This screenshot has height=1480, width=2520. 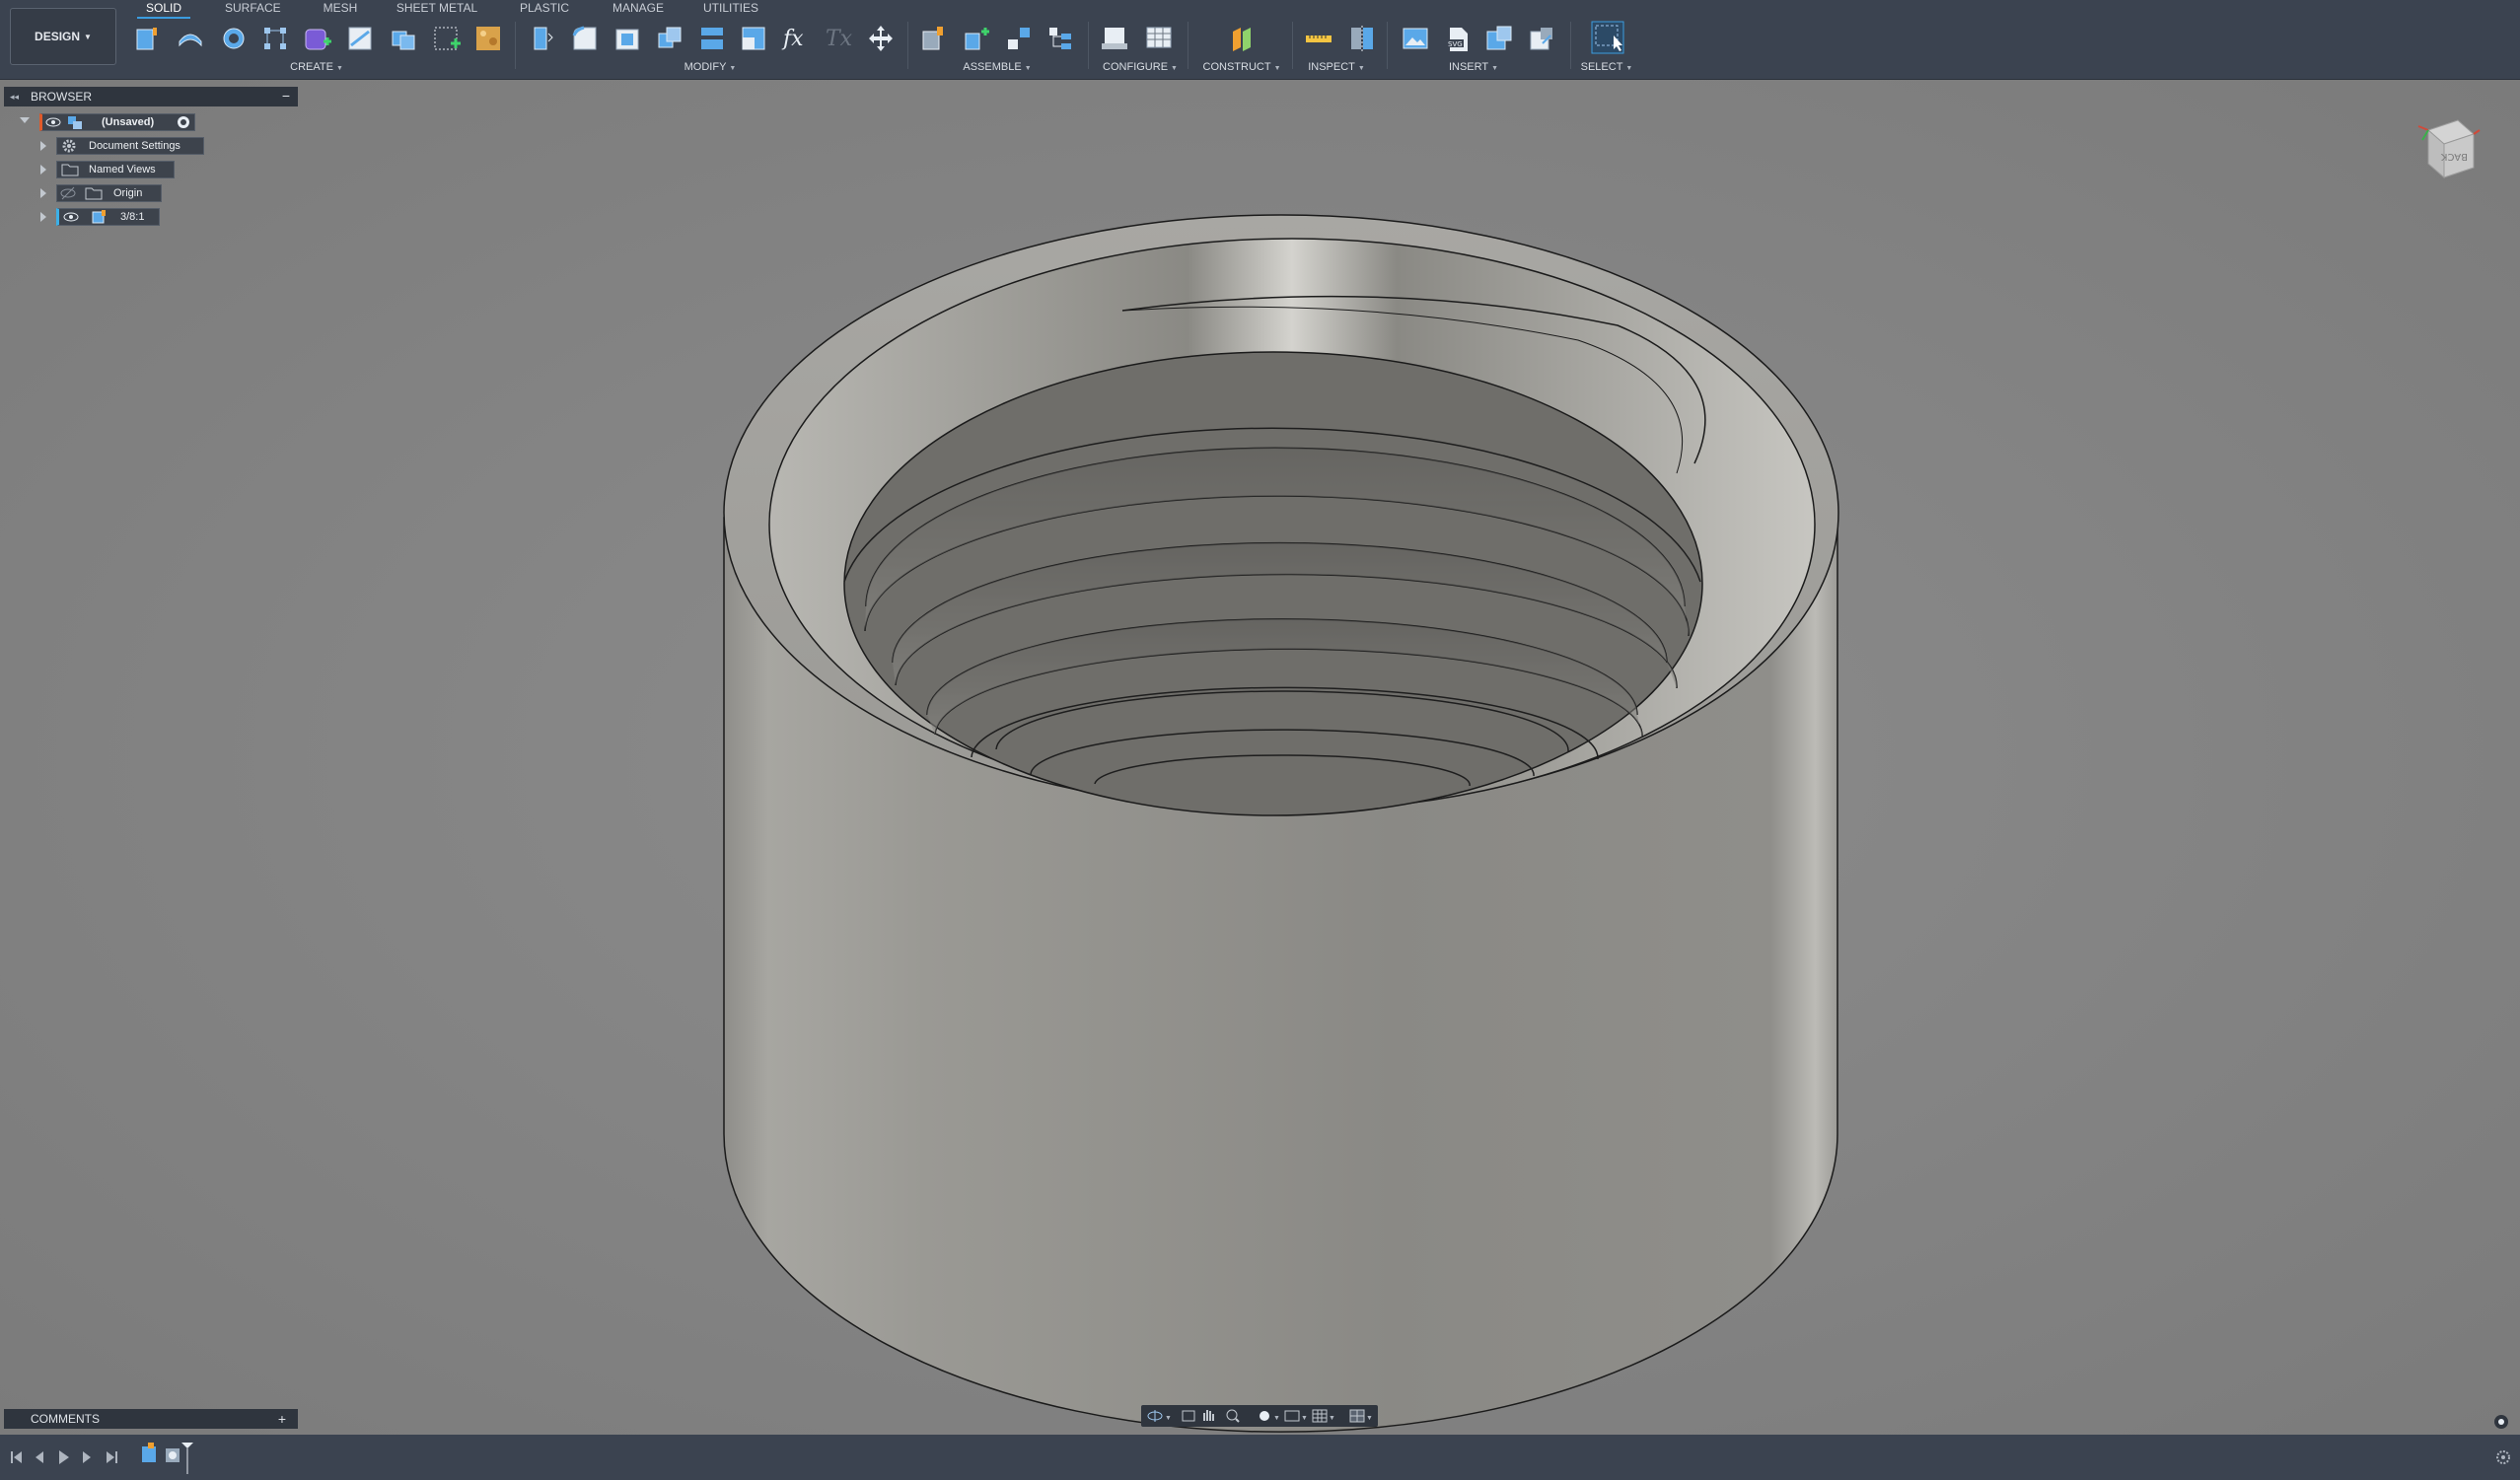 I want to click on gear-icon, so click(x=69, y=146).